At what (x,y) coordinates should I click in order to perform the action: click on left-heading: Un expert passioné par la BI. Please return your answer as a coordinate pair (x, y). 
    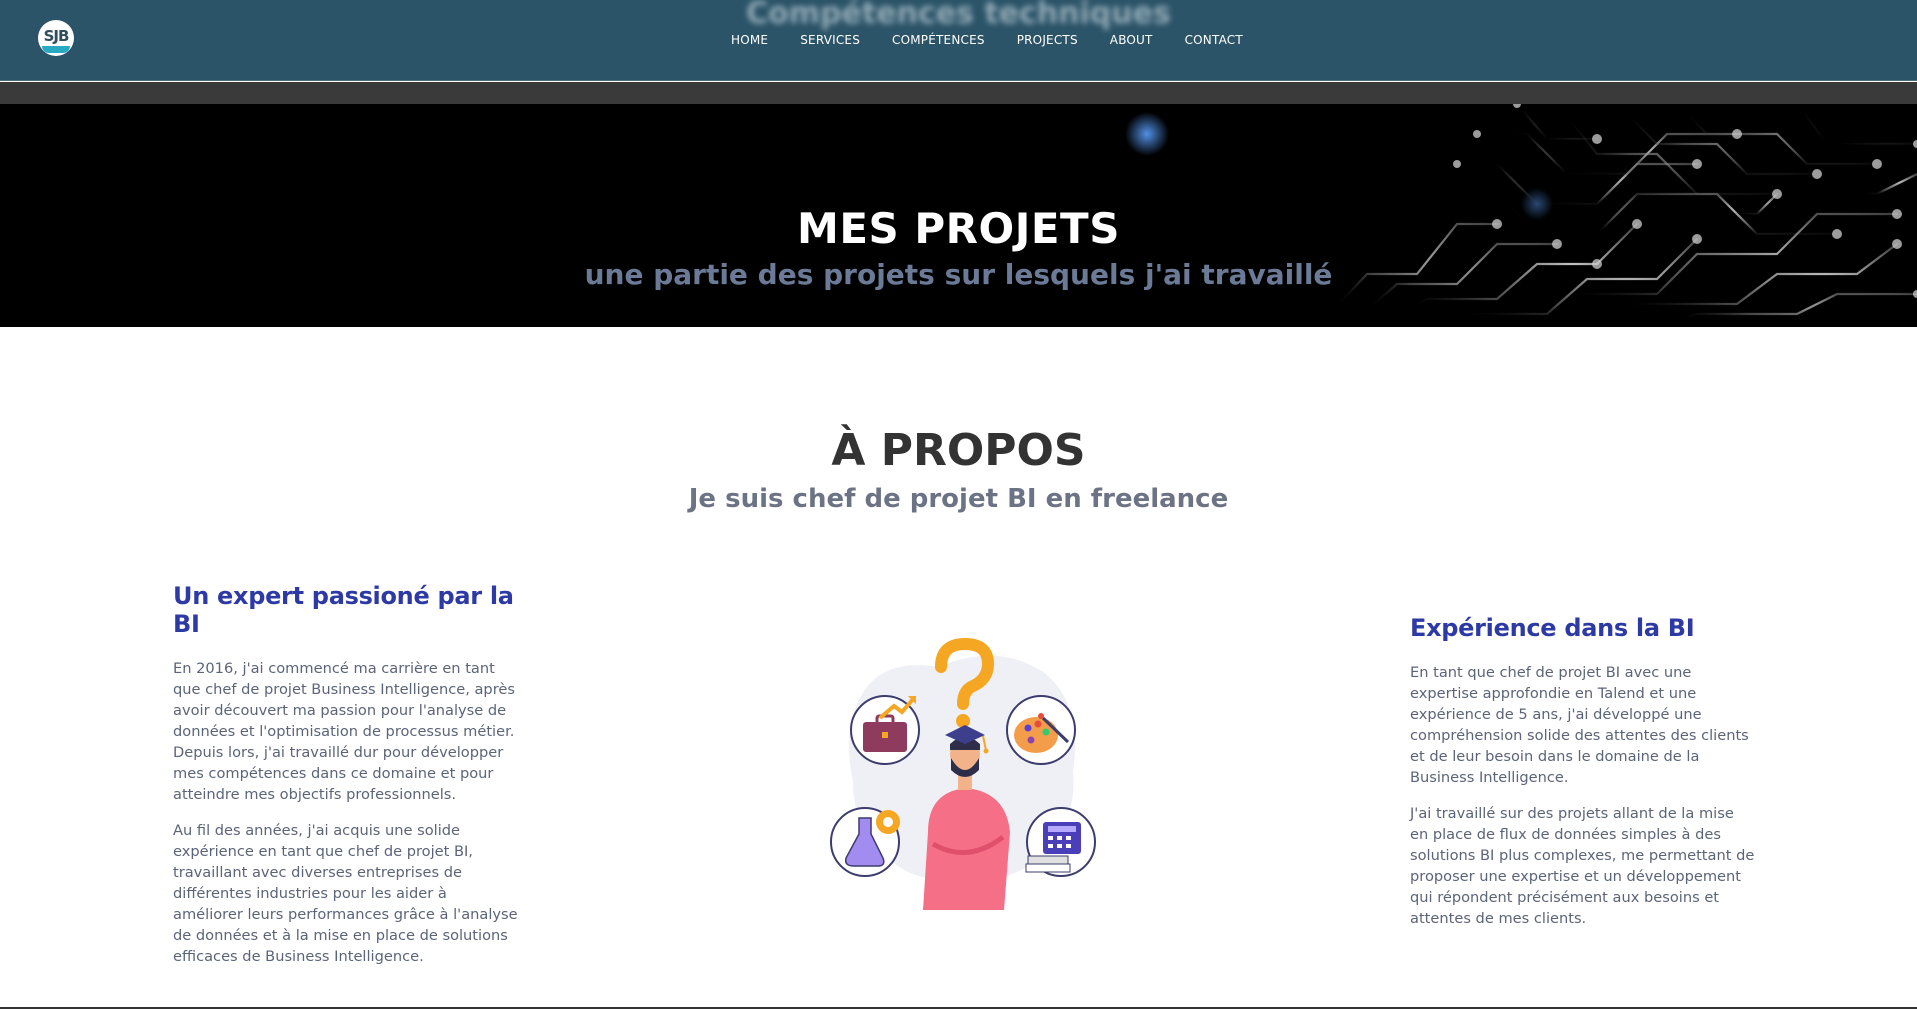
    Looking at the image, I should click on (343, 610).